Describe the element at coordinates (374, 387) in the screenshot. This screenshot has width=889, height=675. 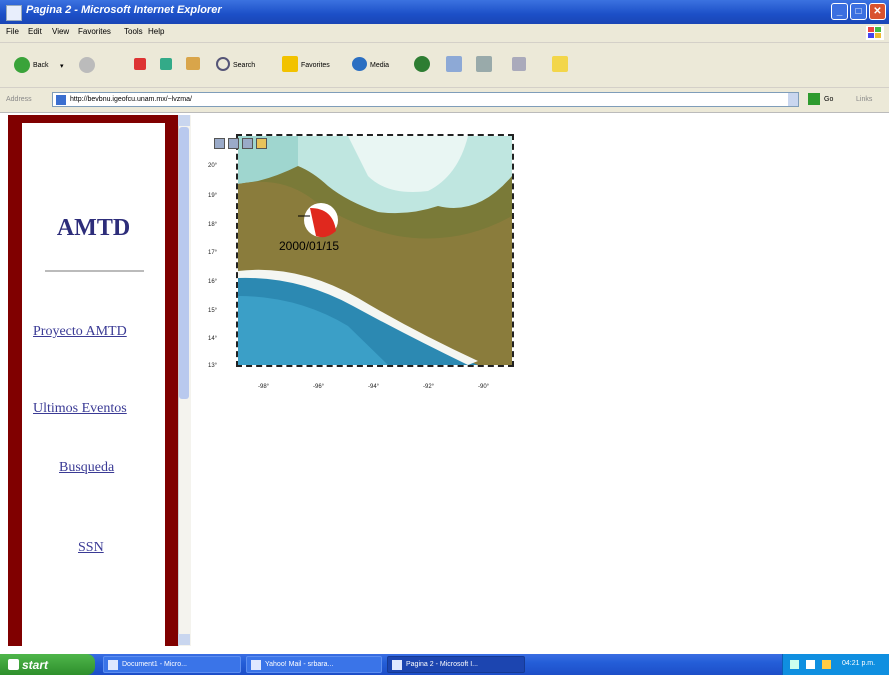
I see `x-tick-94: -94°` at that location.